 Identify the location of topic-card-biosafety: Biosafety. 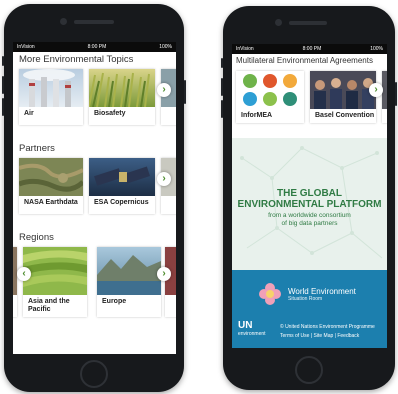
(122, 97).